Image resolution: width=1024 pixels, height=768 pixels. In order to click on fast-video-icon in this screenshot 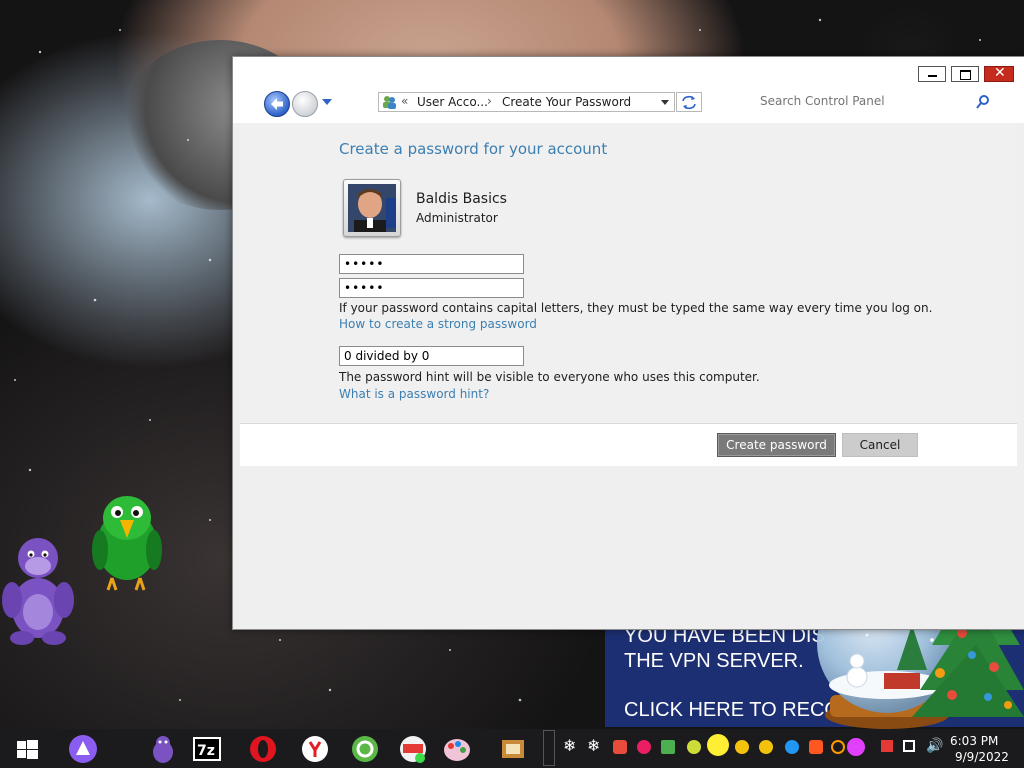, I will do `click(413, 749)`.